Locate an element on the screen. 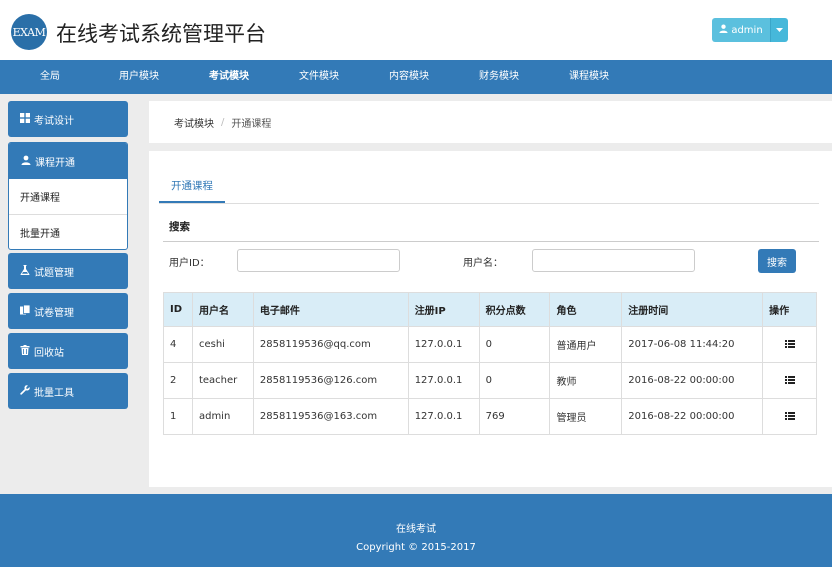  cell-email: 2858119536@qq.com is located at coordinates (330, 344).